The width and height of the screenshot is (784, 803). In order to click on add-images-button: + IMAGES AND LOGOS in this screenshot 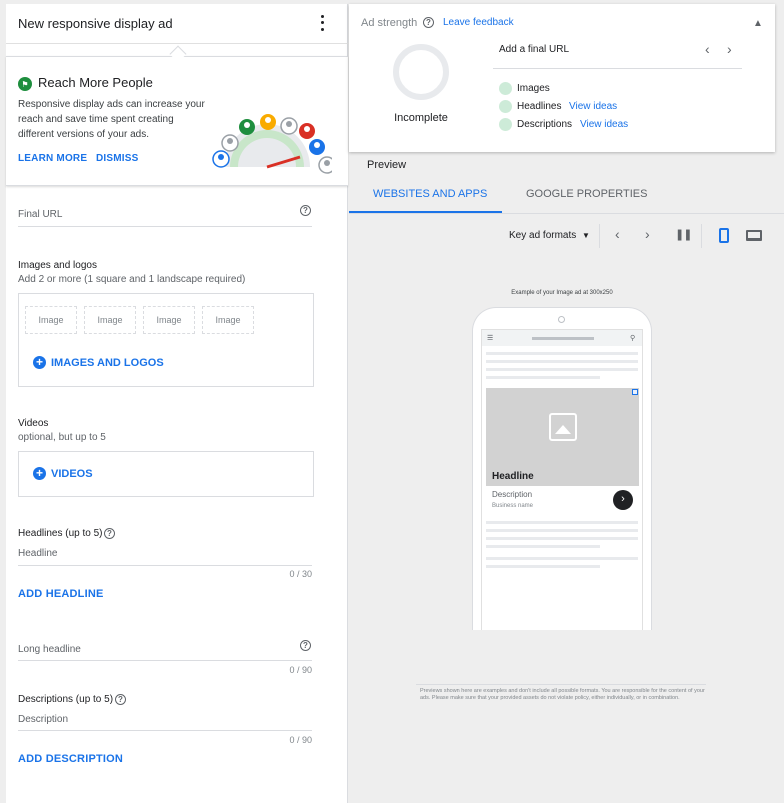, I will do `click(98, 362)`.